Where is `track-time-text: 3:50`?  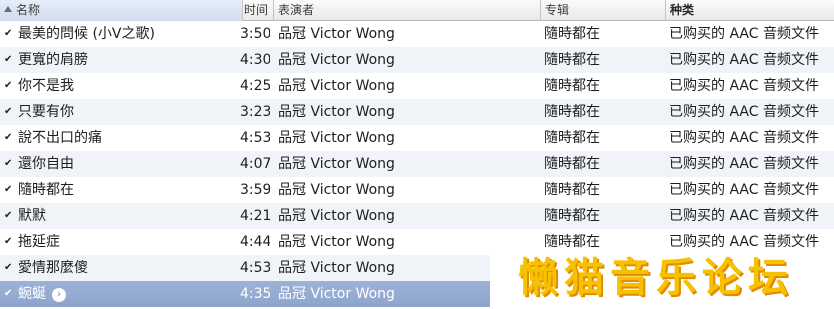 track-time-text: 3:50 is located at coordinates (255, 34).